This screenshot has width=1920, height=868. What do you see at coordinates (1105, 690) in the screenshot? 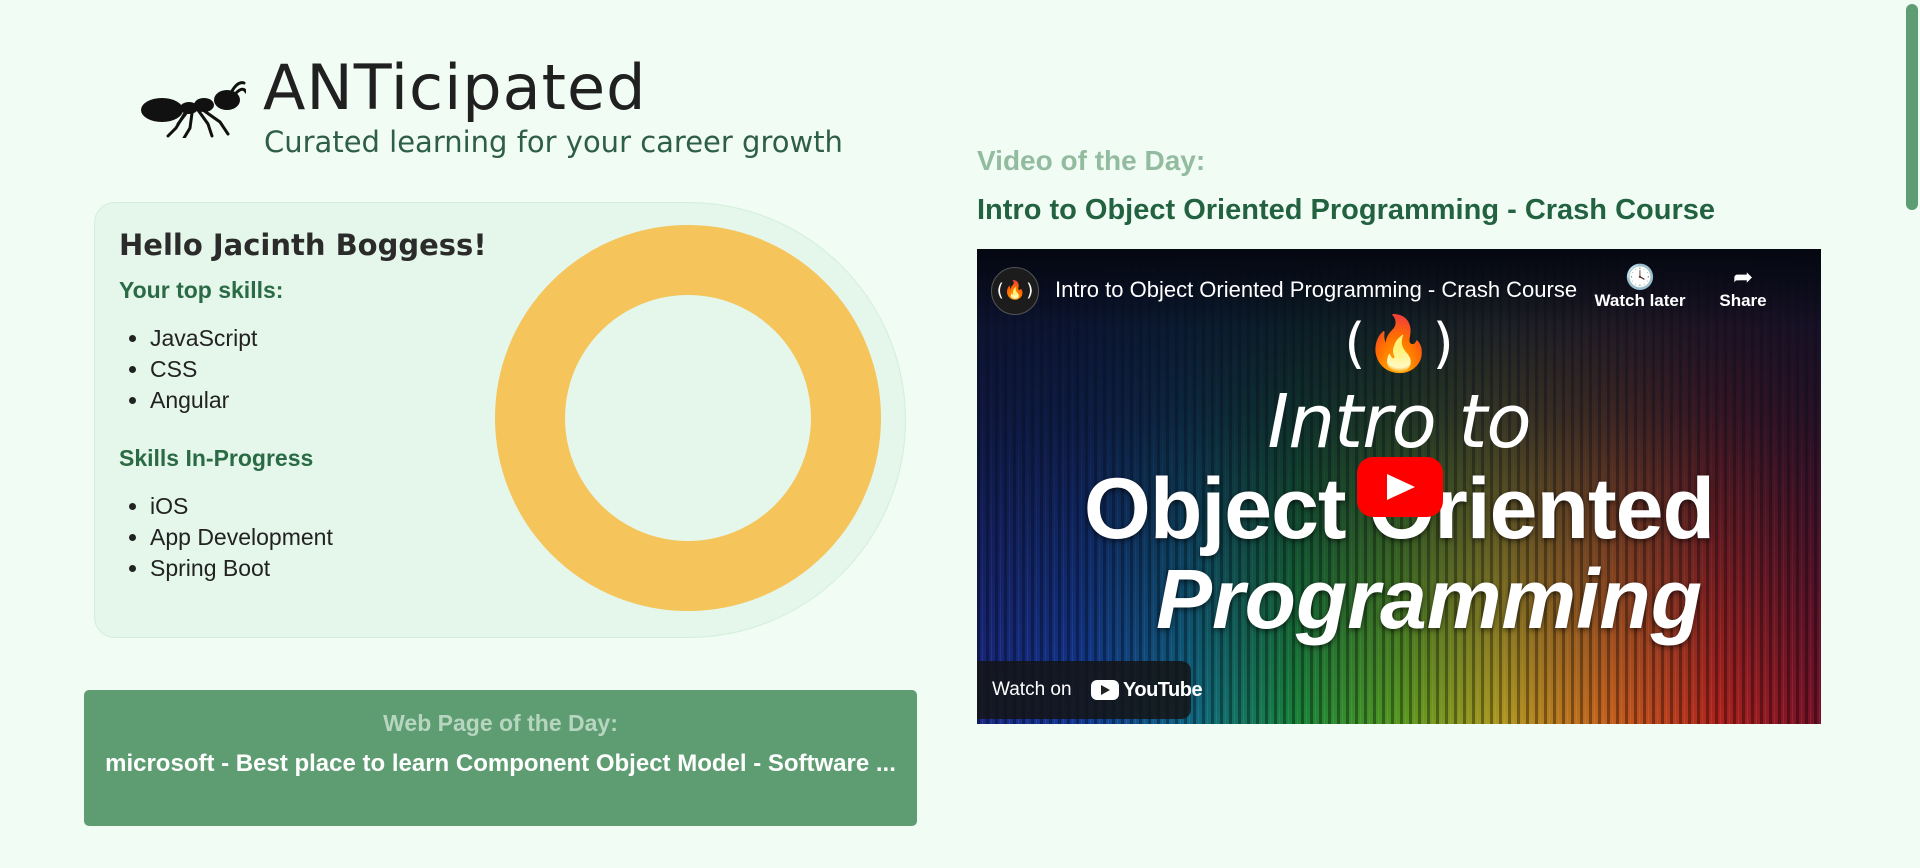
I see `youtube-play-icon` at bounding box center [1105, 690].